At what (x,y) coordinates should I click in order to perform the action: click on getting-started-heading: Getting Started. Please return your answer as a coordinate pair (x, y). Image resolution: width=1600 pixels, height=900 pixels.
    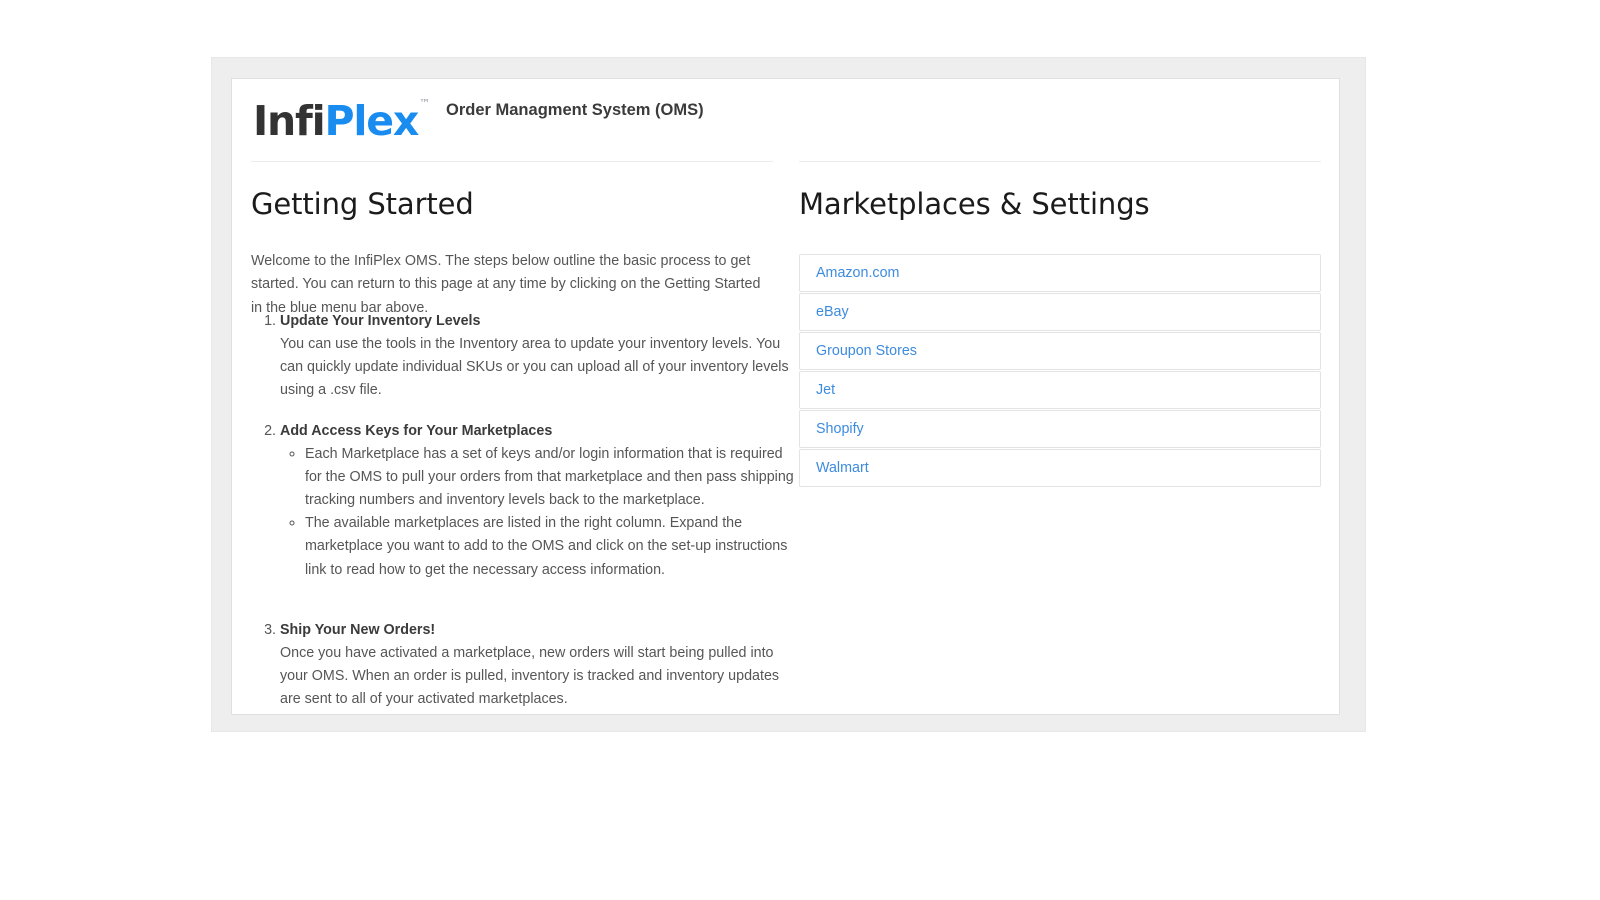
    Looking at the image, I should click on (362, 204).